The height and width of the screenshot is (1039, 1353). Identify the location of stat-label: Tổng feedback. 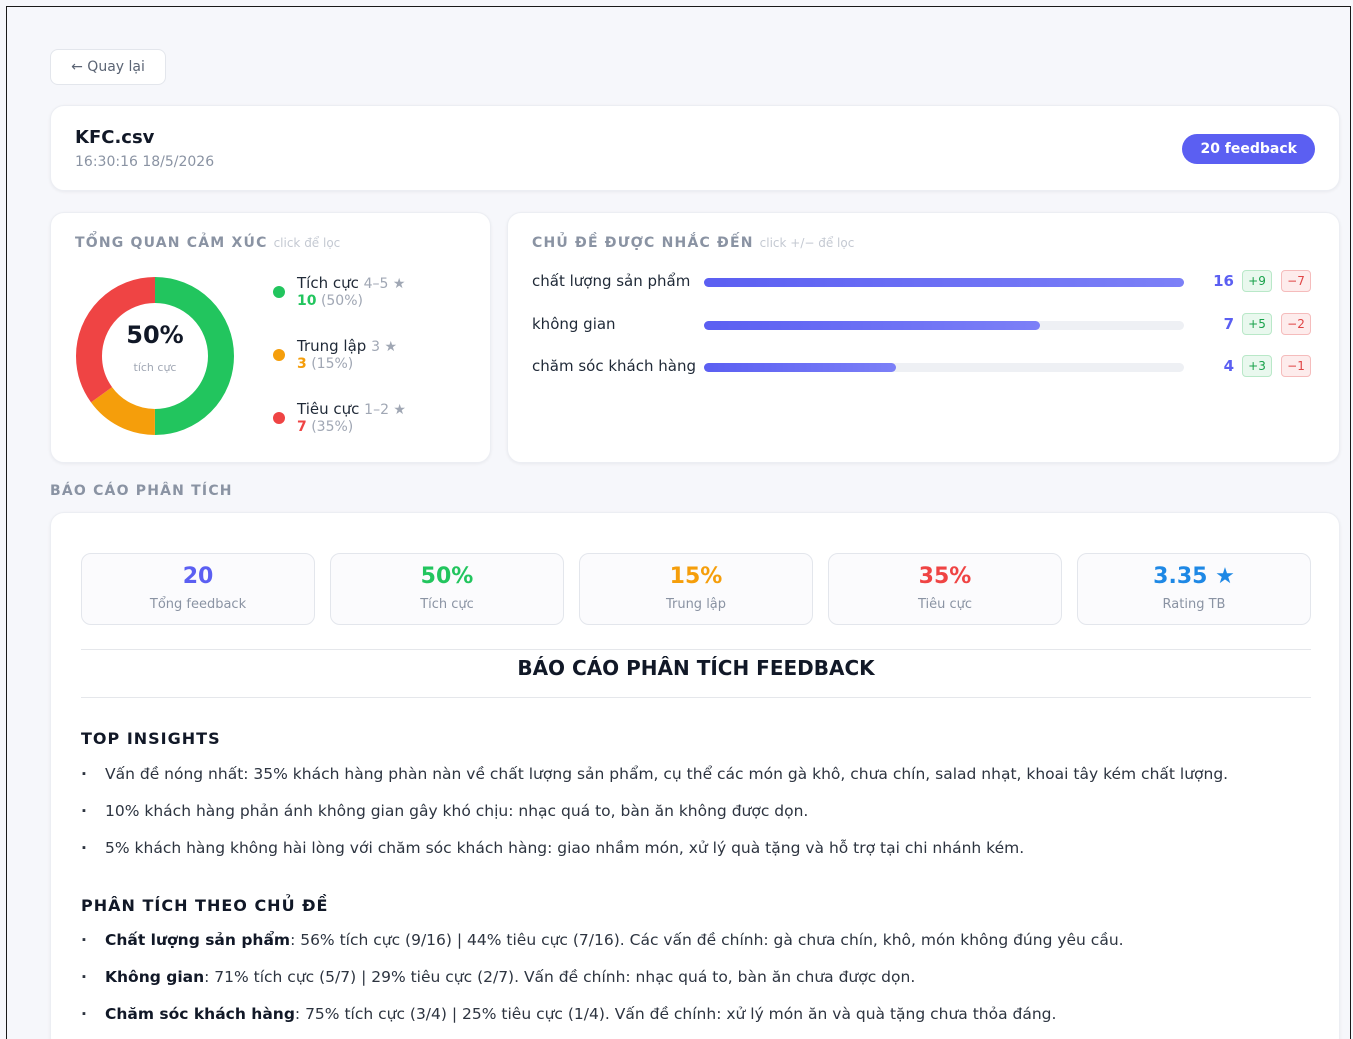
(198, 604).